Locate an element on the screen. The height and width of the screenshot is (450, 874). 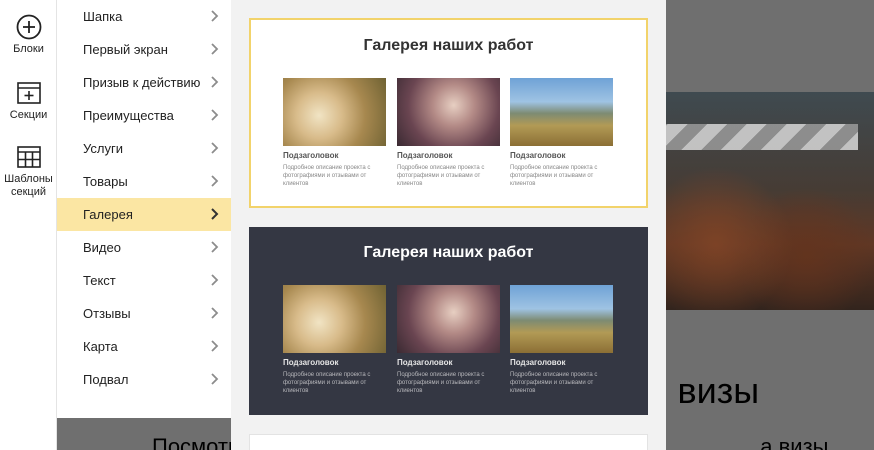
category-item-map: Карта is located at coordinates (144, 346).